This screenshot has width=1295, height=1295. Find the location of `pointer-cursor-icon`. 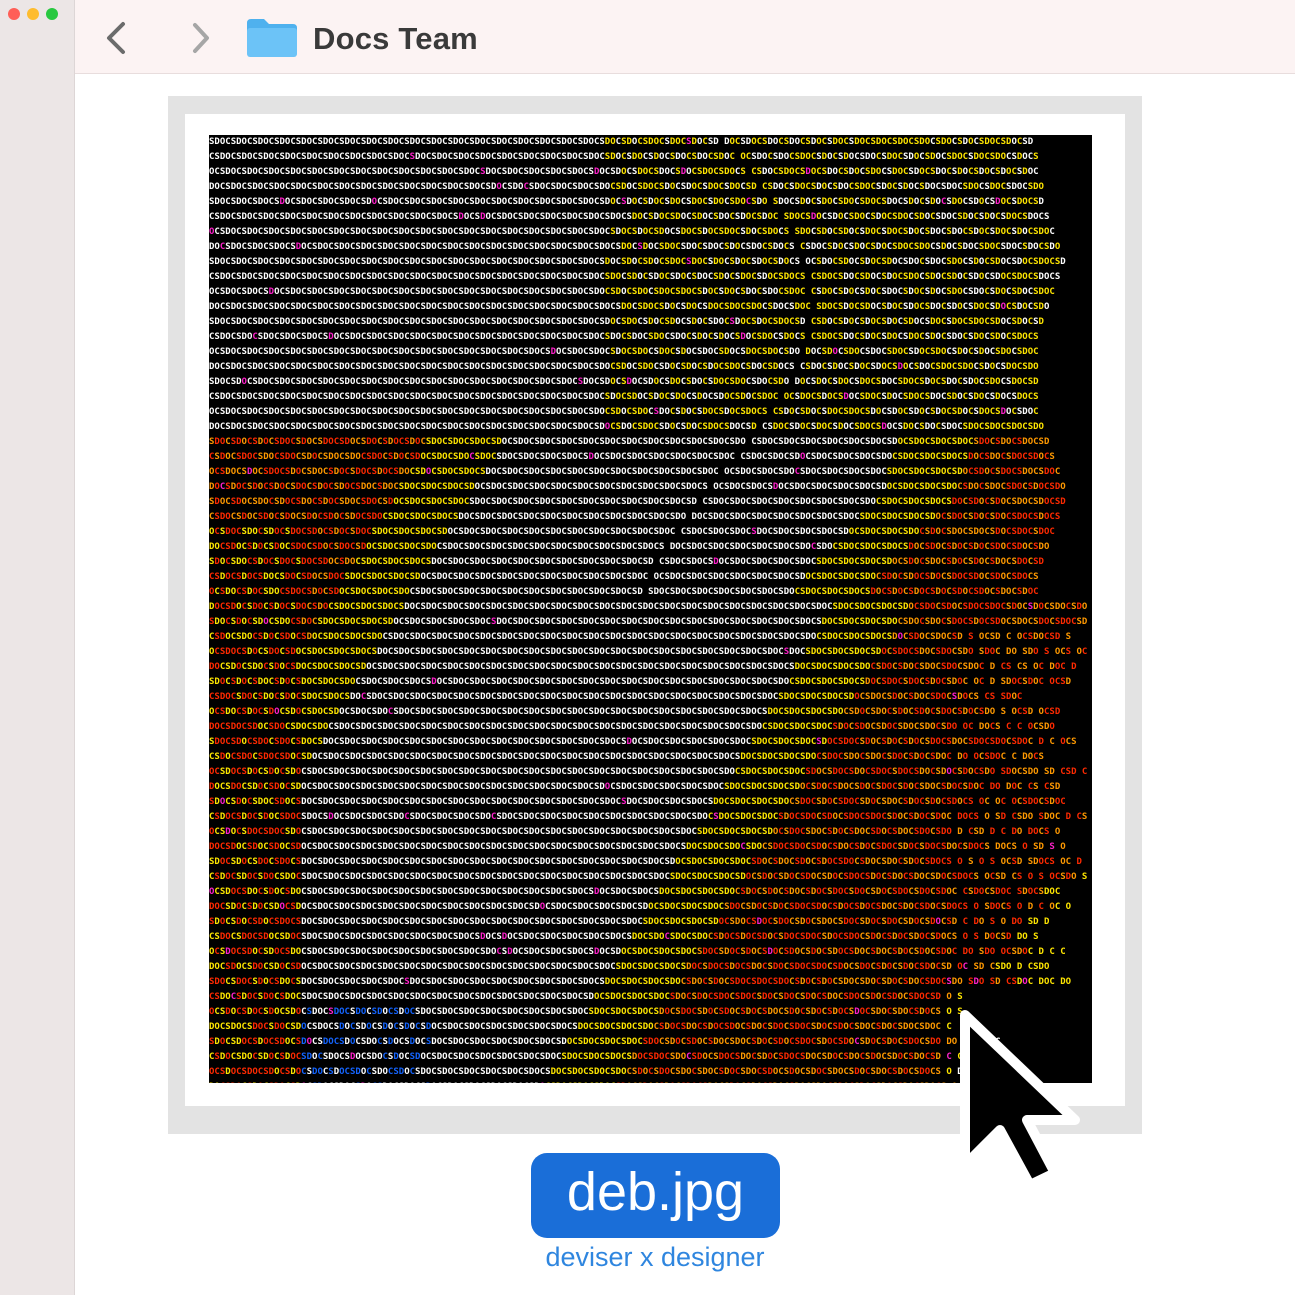

pointer-cursor-icon is located at coordinates (1020, 1100).